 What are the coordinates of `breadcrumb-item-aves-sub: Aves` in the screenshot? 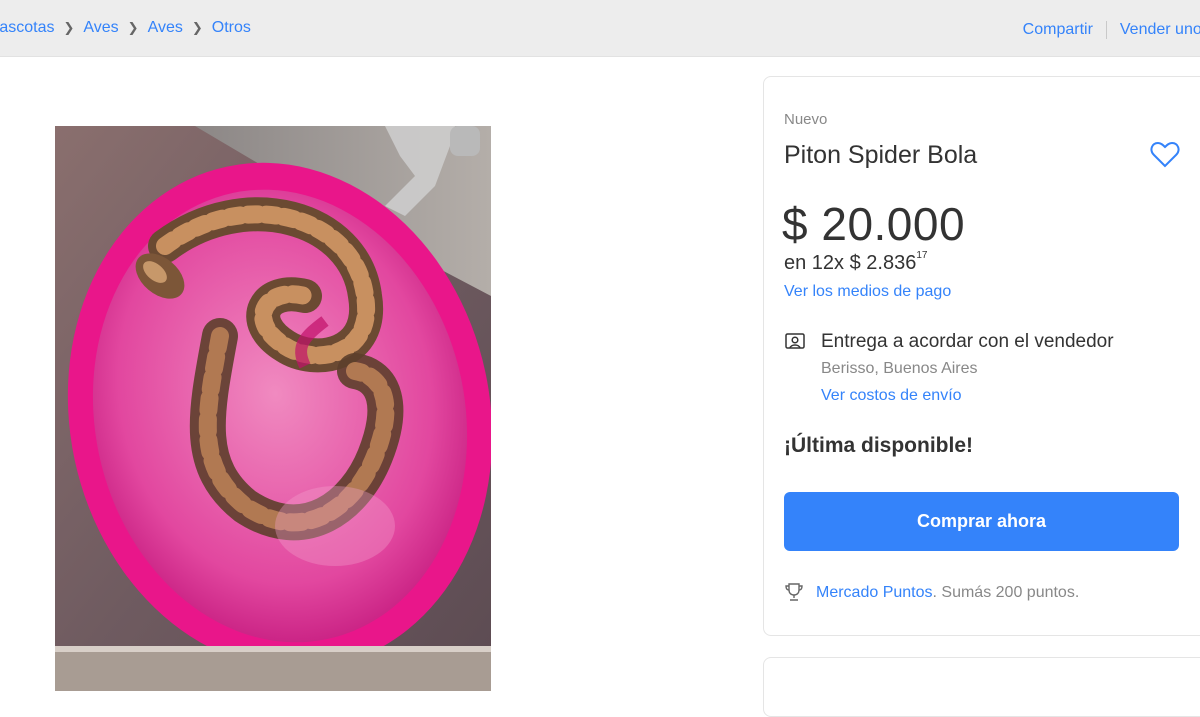 It's located at (165, 28).